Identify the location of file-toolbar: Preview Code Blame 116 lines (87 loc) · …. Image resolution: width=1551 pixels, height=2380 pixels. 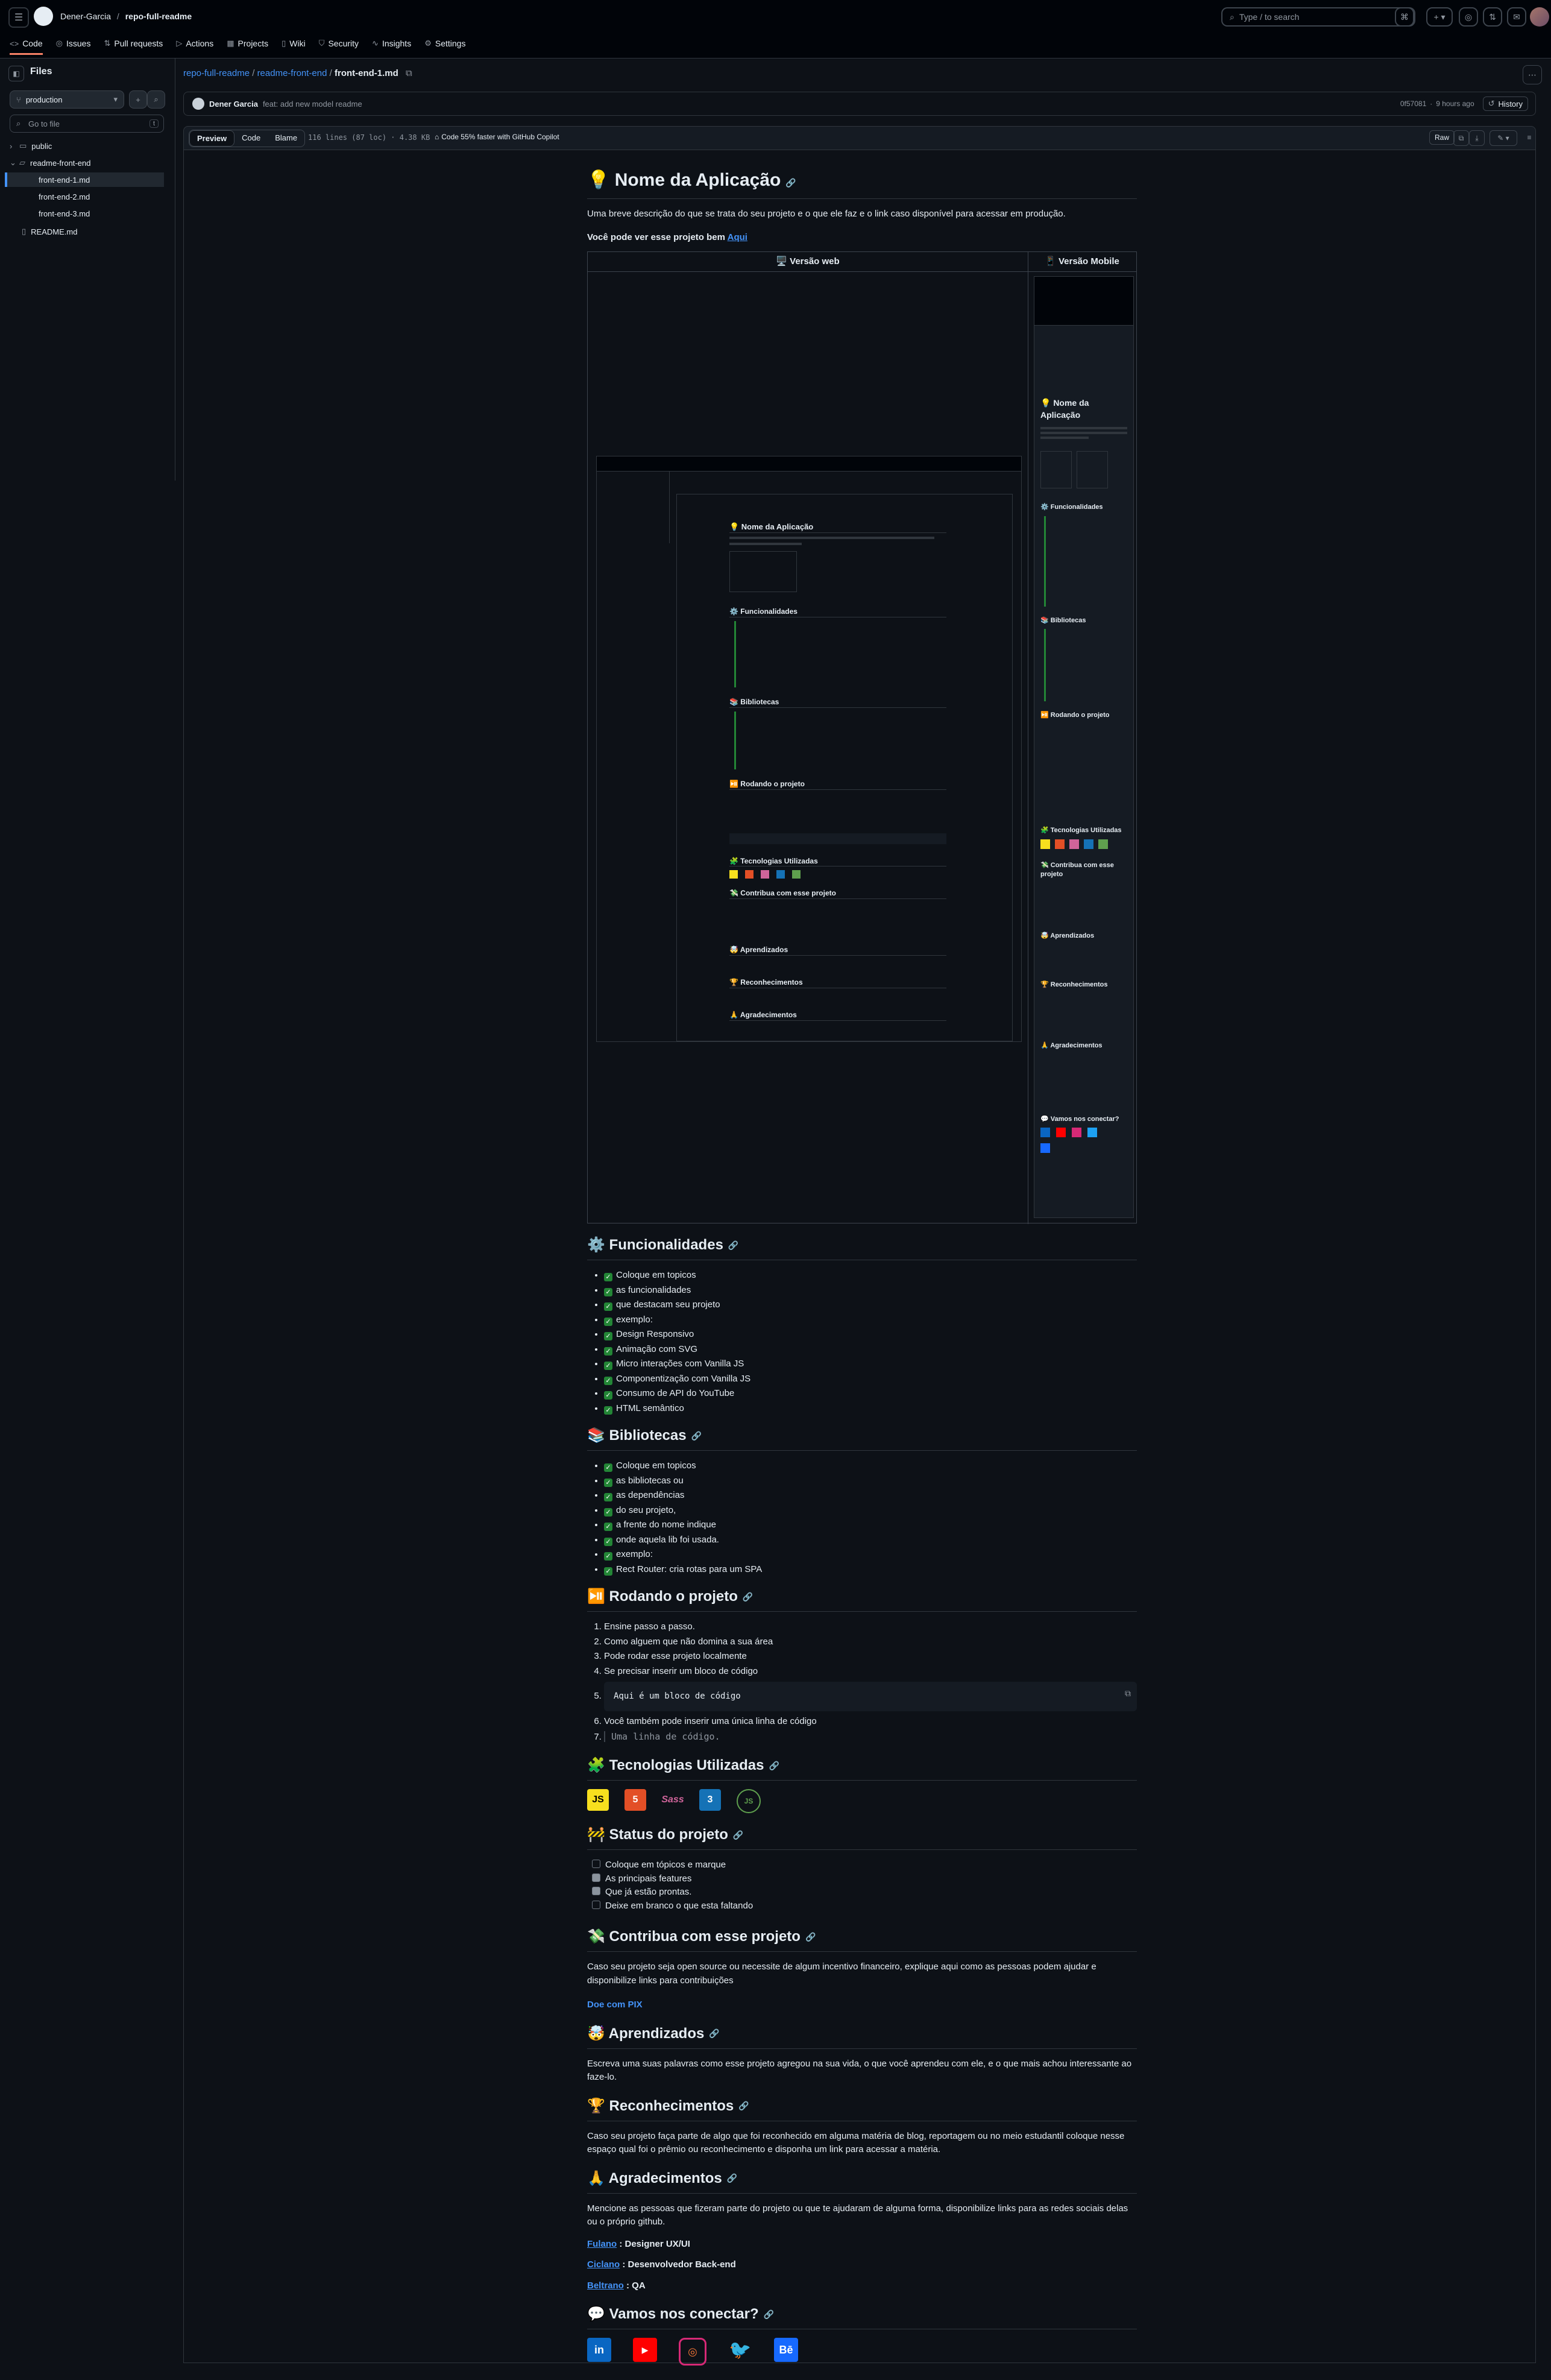
(859, 138).